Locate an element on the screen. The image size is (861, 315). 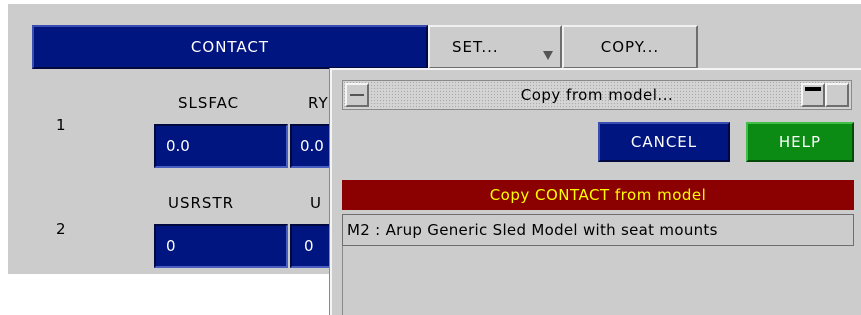
help-button: HELP is located at coordinates (800, 142).